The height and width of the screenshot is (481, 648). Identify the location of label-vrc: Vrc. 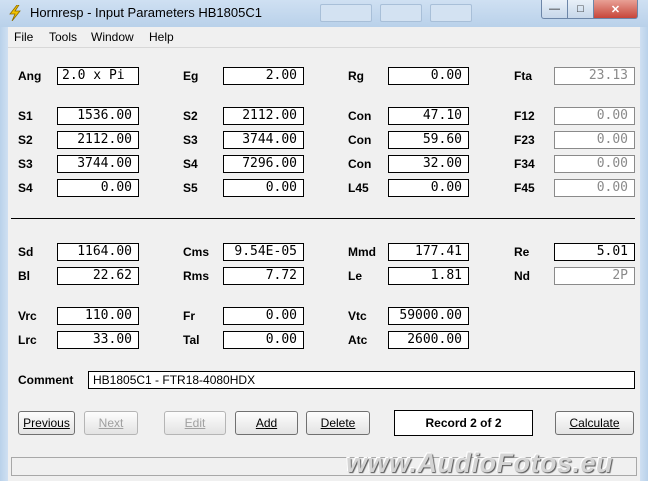
(27, 316).